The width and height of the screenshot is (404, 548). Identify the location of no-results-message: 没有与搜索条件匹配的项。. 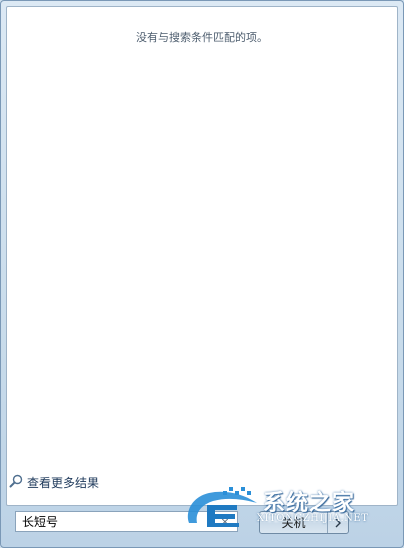
(202, 37).